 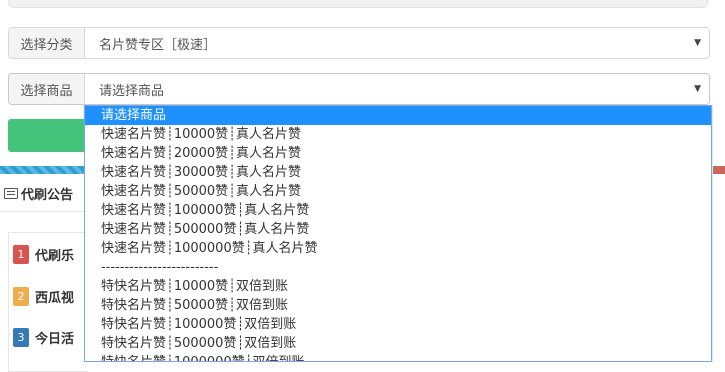 I want to click on category-select-value: 名片赞专区［极速］, so click(x=158, y=45).